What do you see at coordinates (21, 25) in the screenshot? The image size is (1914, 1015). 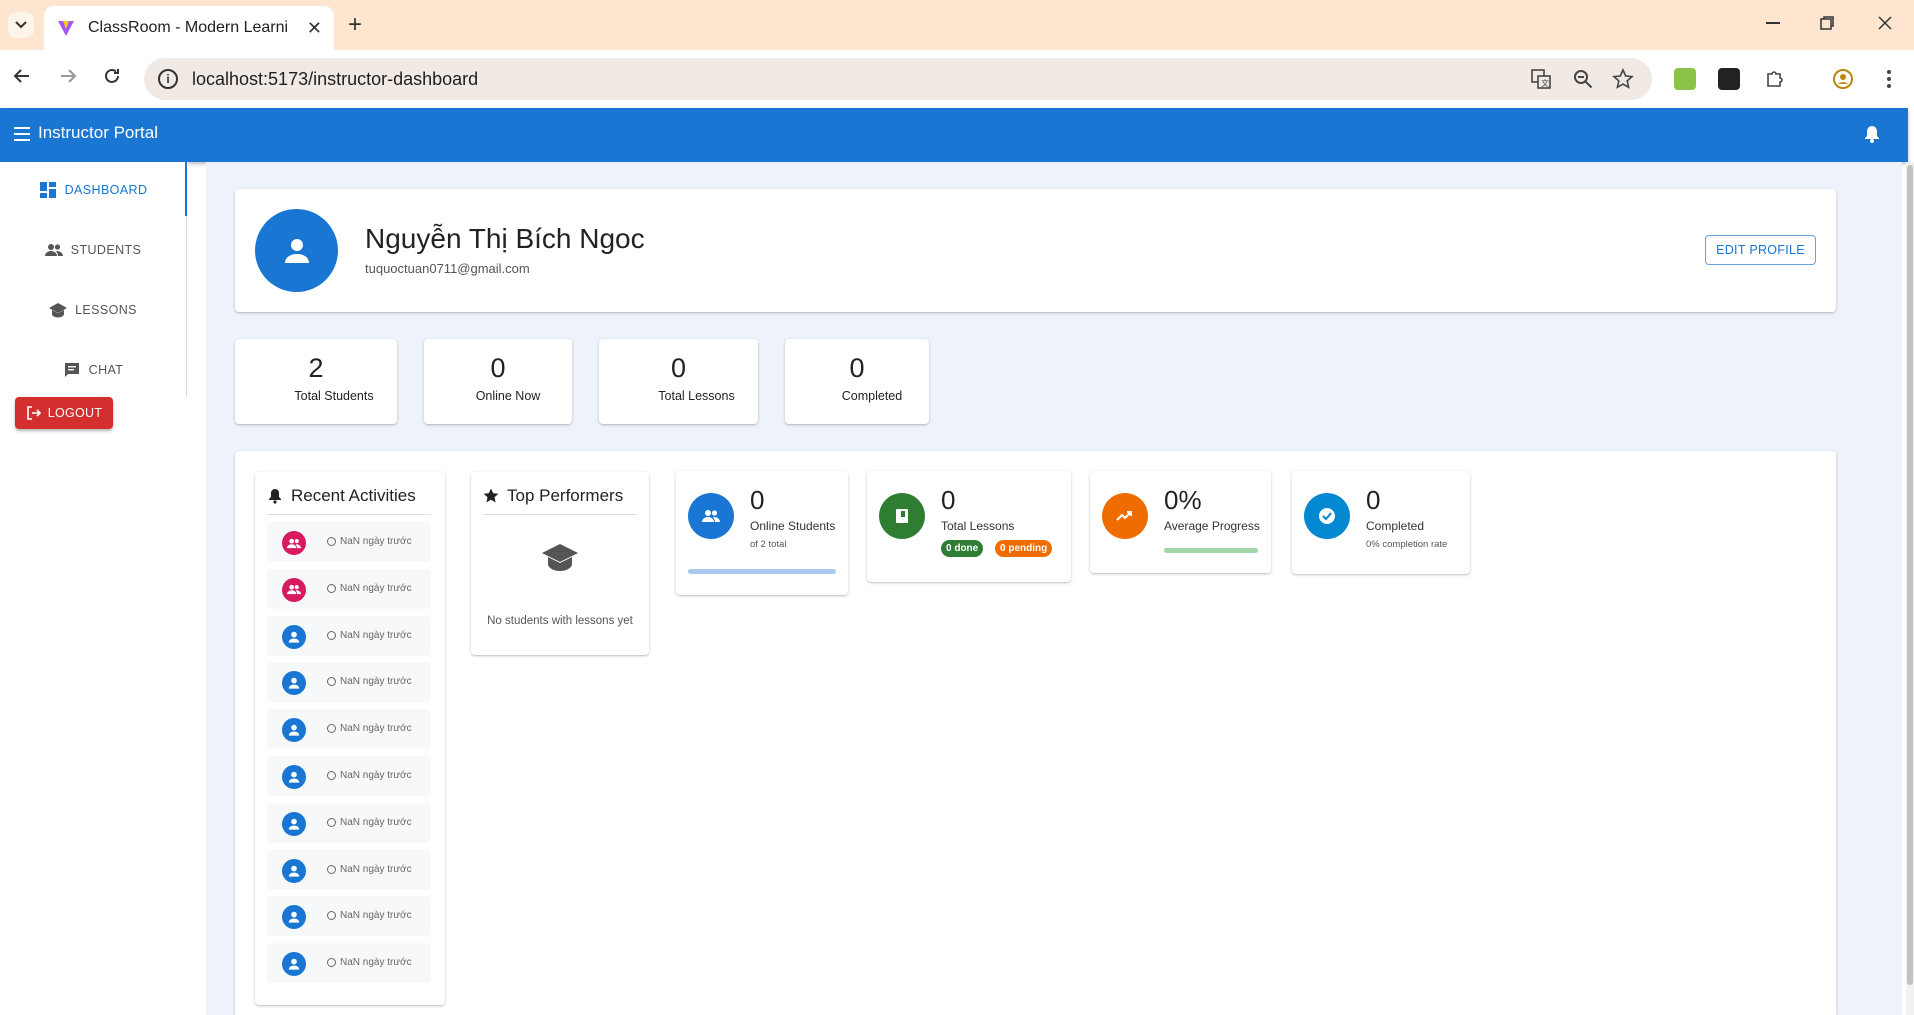 I see `tab-search-button` at bounding box center [21, 25].